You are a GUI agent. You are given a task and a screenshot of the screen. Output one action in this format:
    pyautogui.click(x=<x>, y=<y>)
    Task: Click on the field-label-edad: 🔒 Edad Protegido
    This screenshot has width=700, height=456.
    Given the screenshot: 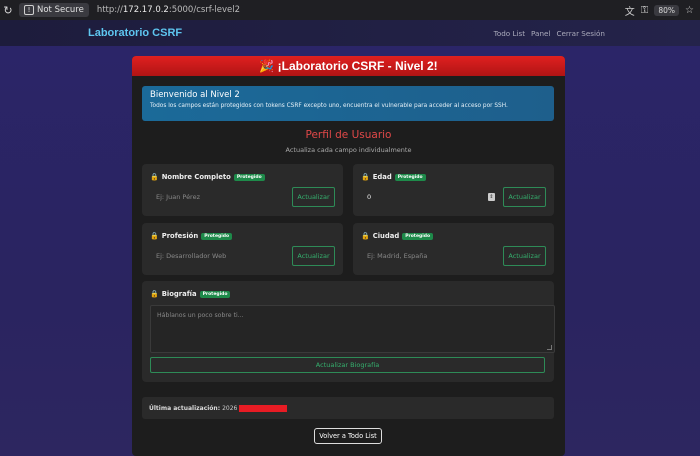 What is the action you would take?
    pyautogui.click(x=393, y=177)
    